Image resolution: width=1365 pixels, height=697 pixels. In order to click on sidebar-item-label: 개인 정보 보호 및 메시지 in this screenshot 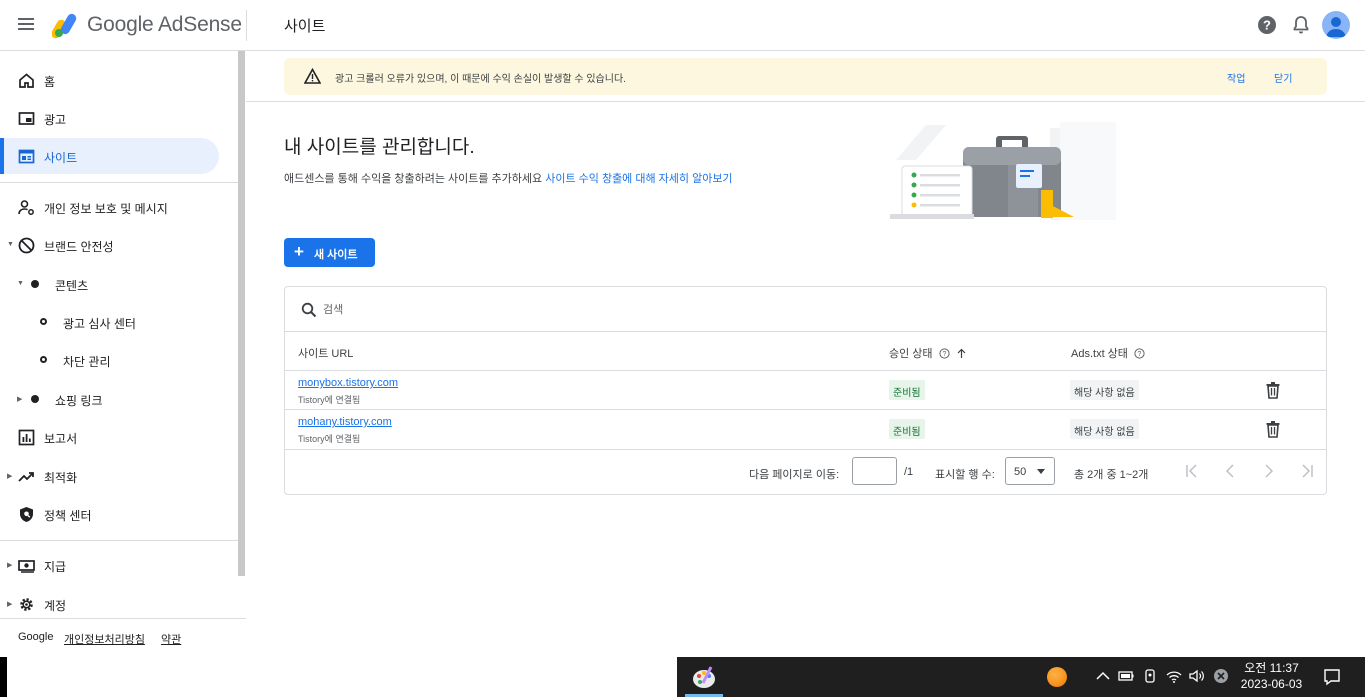, I will do `click(106, 209)`.